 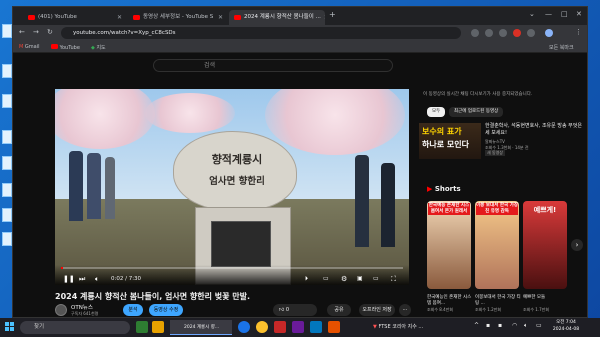 I want to click on progress-bar, so click(x=232, y=268).